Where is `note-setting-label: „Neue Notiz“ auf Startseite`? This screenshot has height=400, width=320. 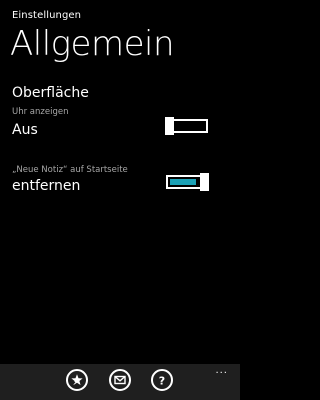
note-setting-label: „Neue Notiz“ auf Startseite is located at coordinates (70, 170).